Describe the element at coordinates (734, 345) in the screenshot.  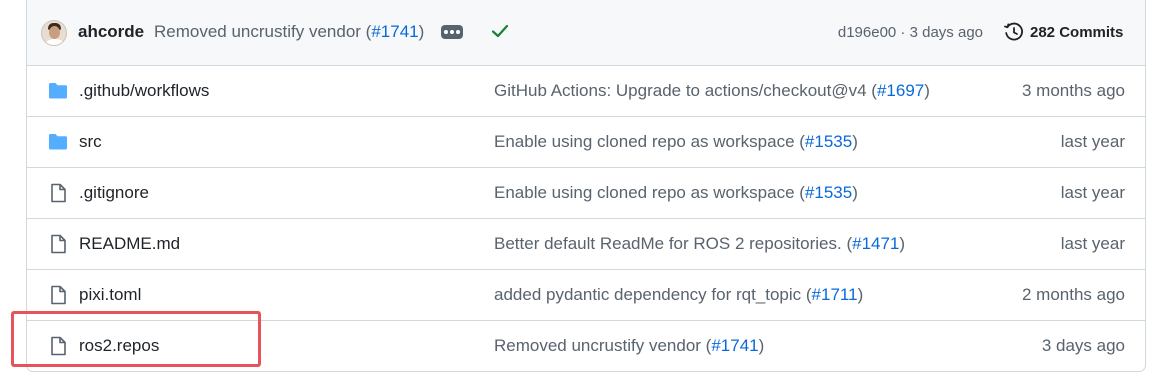
I see `pr-link: #1741` at that location.